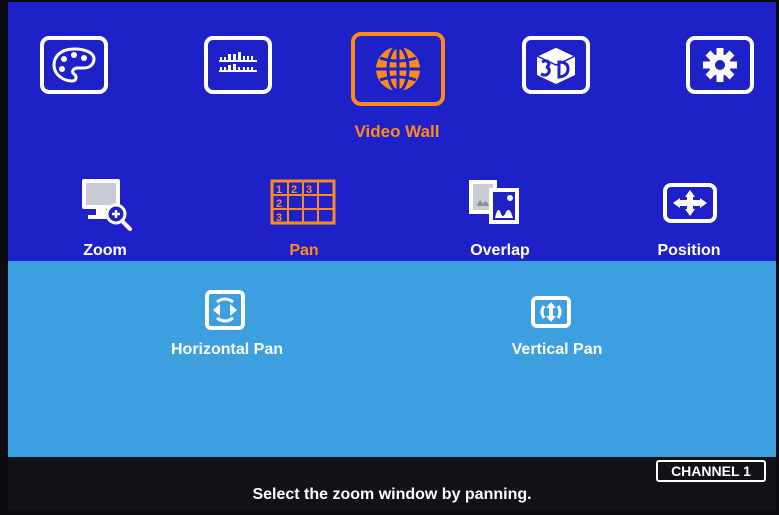 This screenshot has width=779, height=515. What do you see at coordinates (397, 131) in the screenshot?
I see `video-wall-label: Video Wall` at bounding box center [397, 131].